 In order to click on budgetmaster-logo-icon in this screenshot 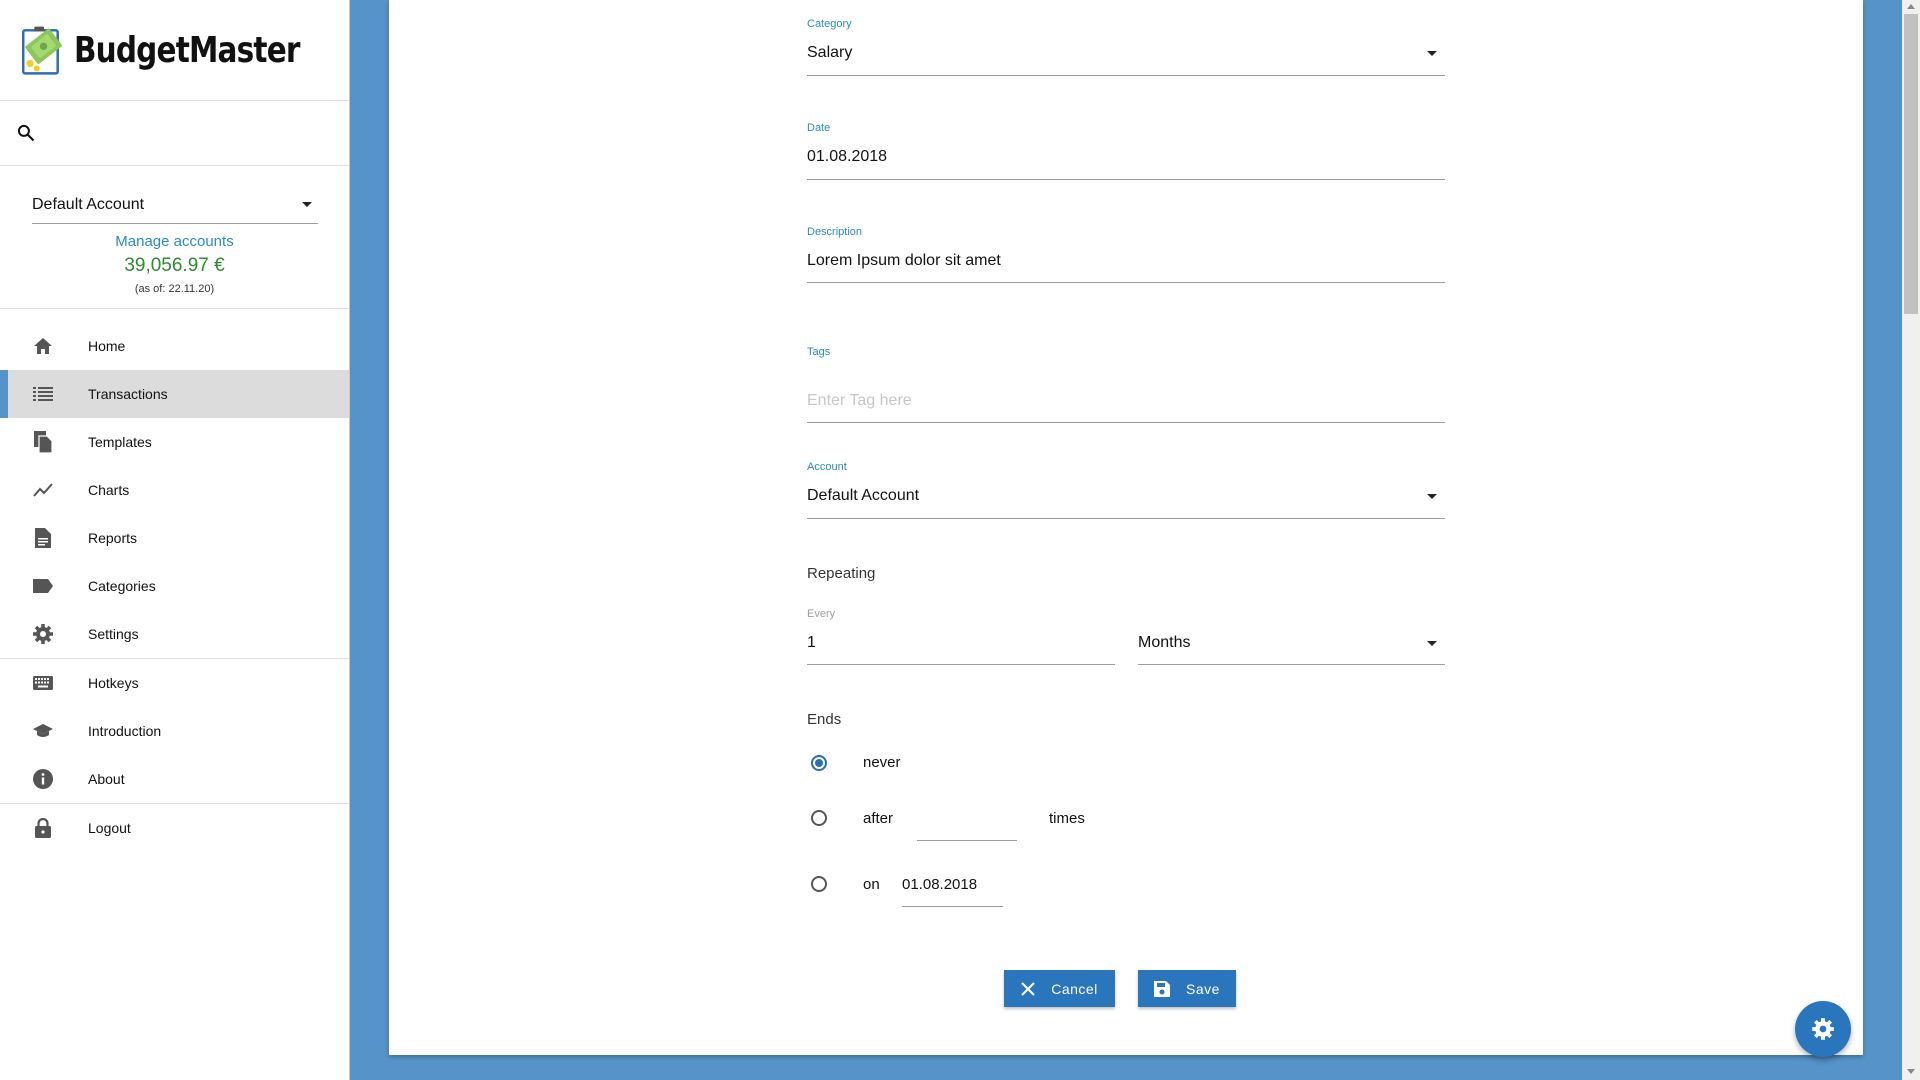, I will do `click(42, 50)`.